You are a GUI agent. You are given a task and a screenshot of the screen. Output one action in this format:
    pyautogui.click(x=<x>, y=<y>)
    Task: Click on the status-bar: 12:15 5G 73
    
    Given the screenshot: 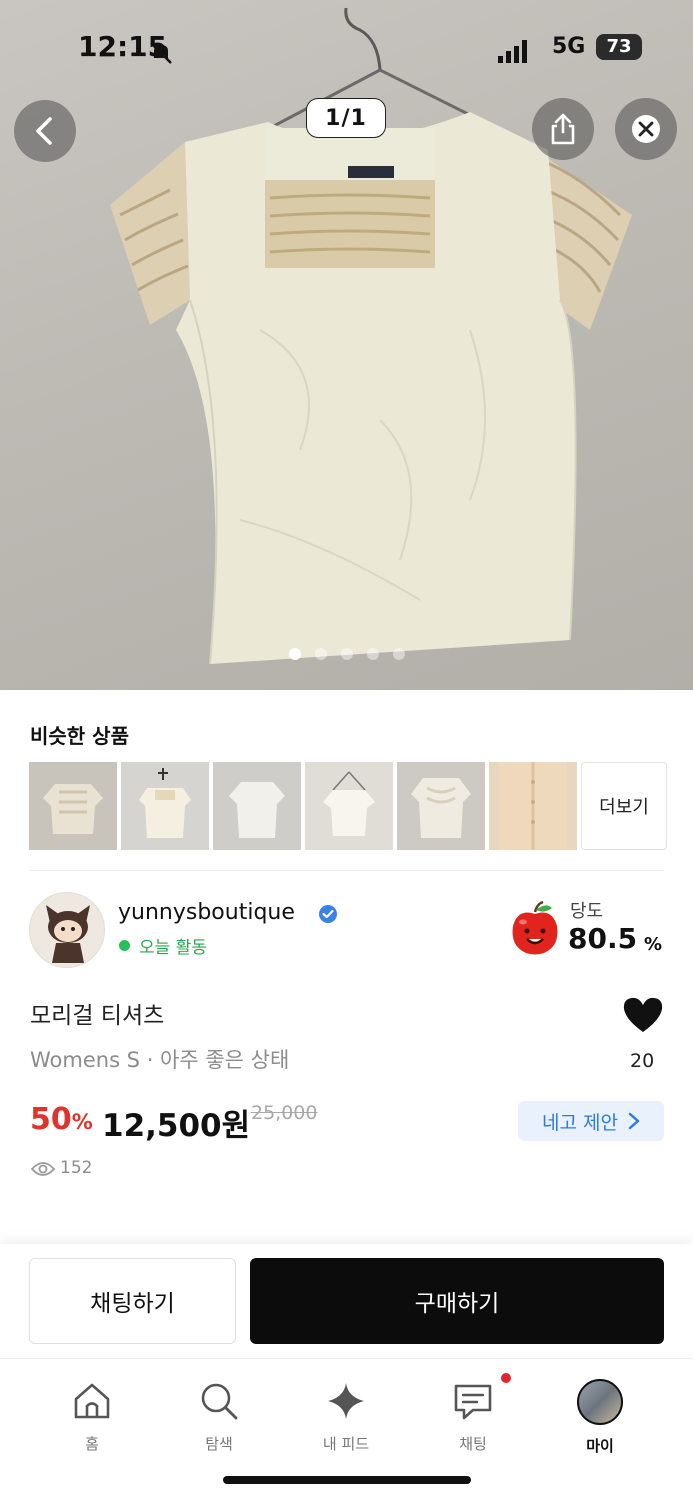 What is the action you would take?
    pyautogui.click(x=346, y=45)
    